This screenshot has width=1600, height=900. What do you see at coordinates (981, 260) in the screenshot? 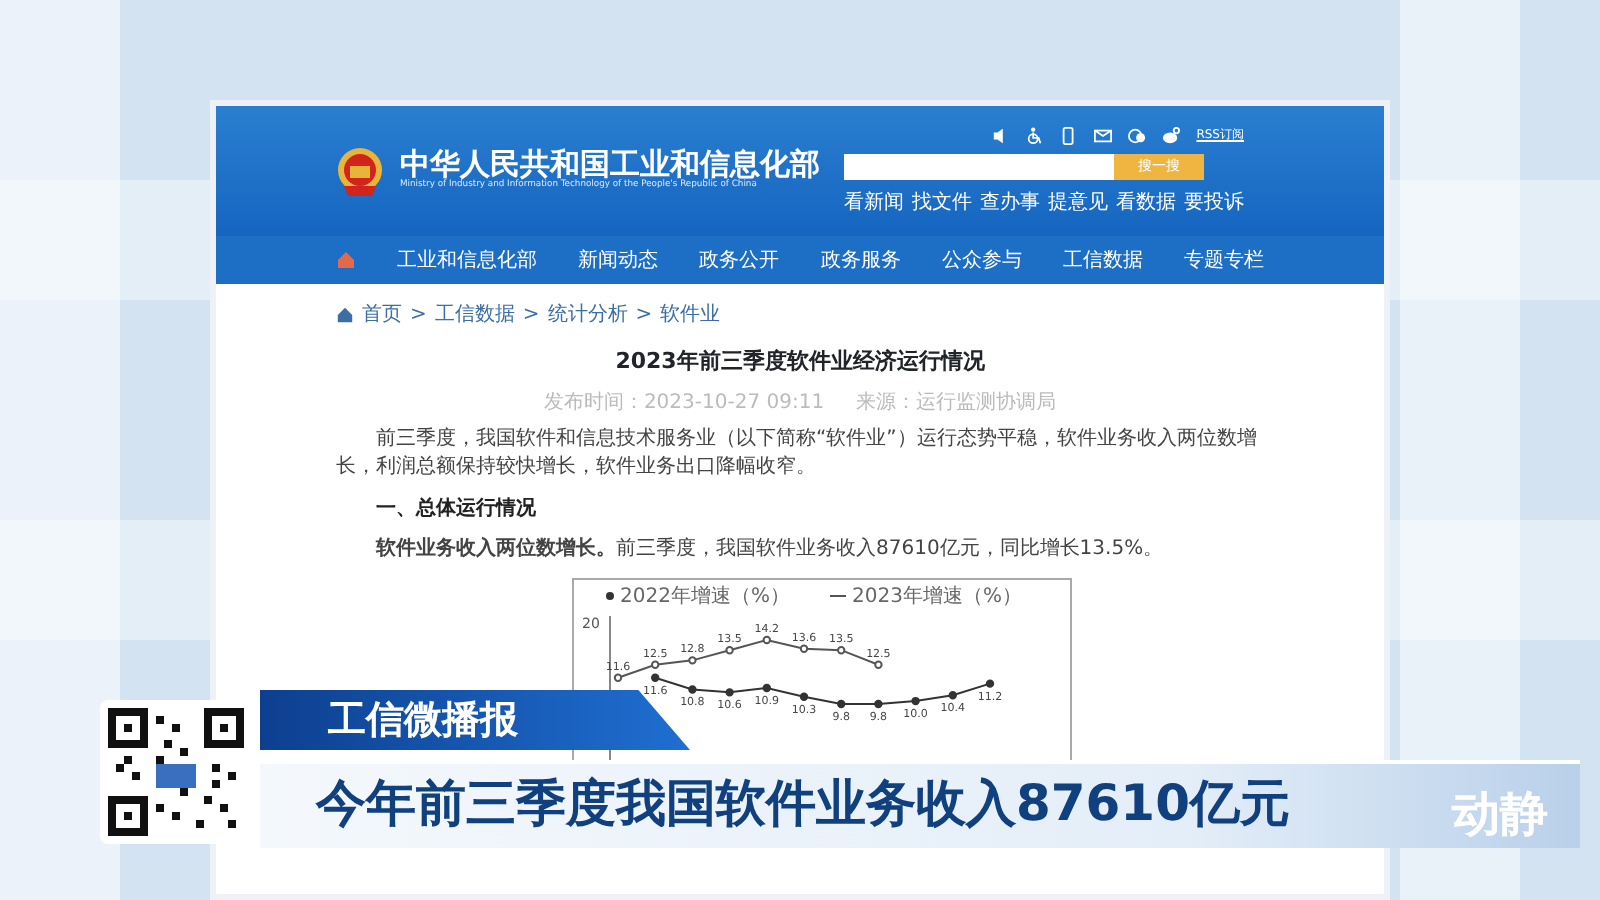
I see `nav-link: 公众参与` at bounding box center [981, 260].